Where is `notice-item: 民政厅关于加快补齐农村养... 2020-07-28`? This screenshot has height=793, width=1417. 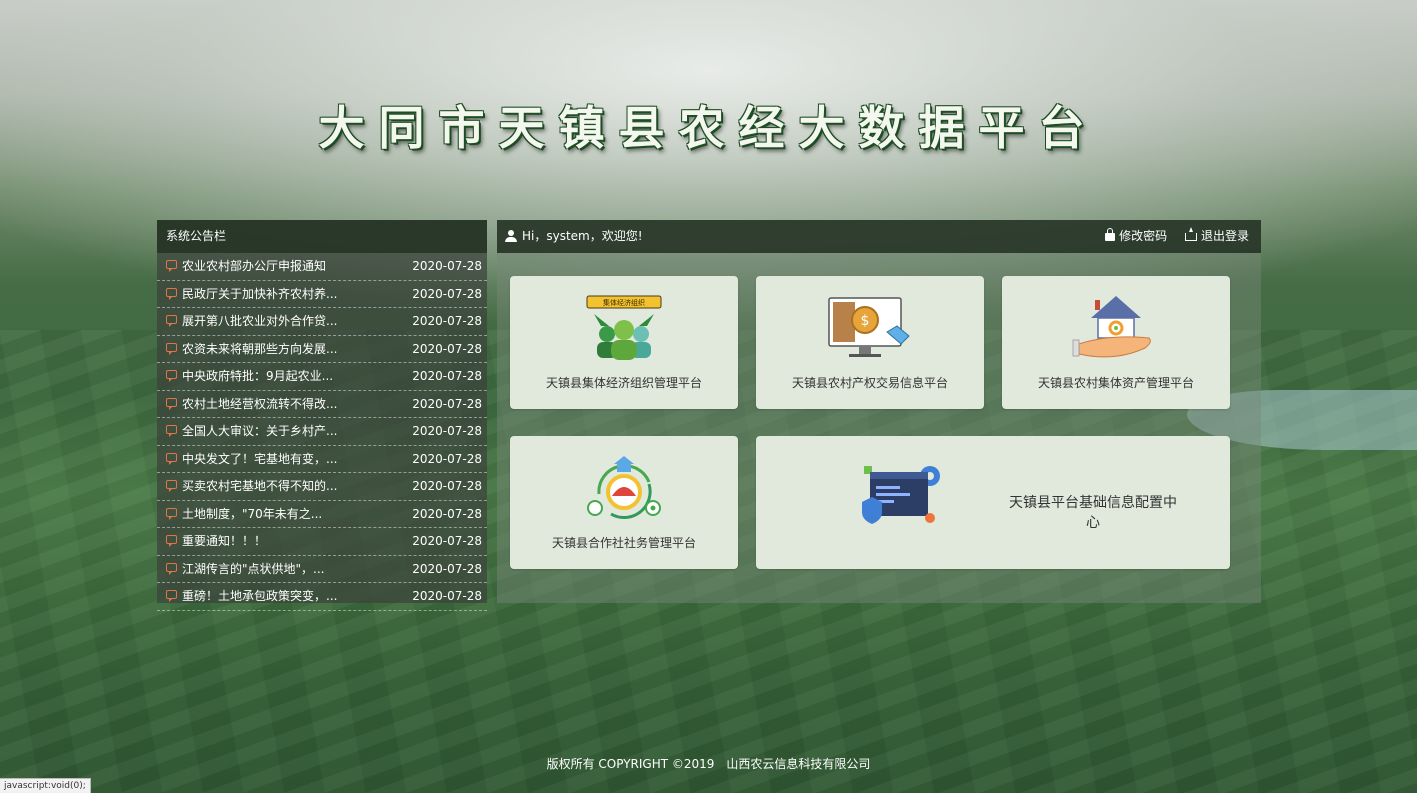
notice-item: 民政厅关于加快补齐农村养... 2020-07-28 is located at coordinates (322, 294).